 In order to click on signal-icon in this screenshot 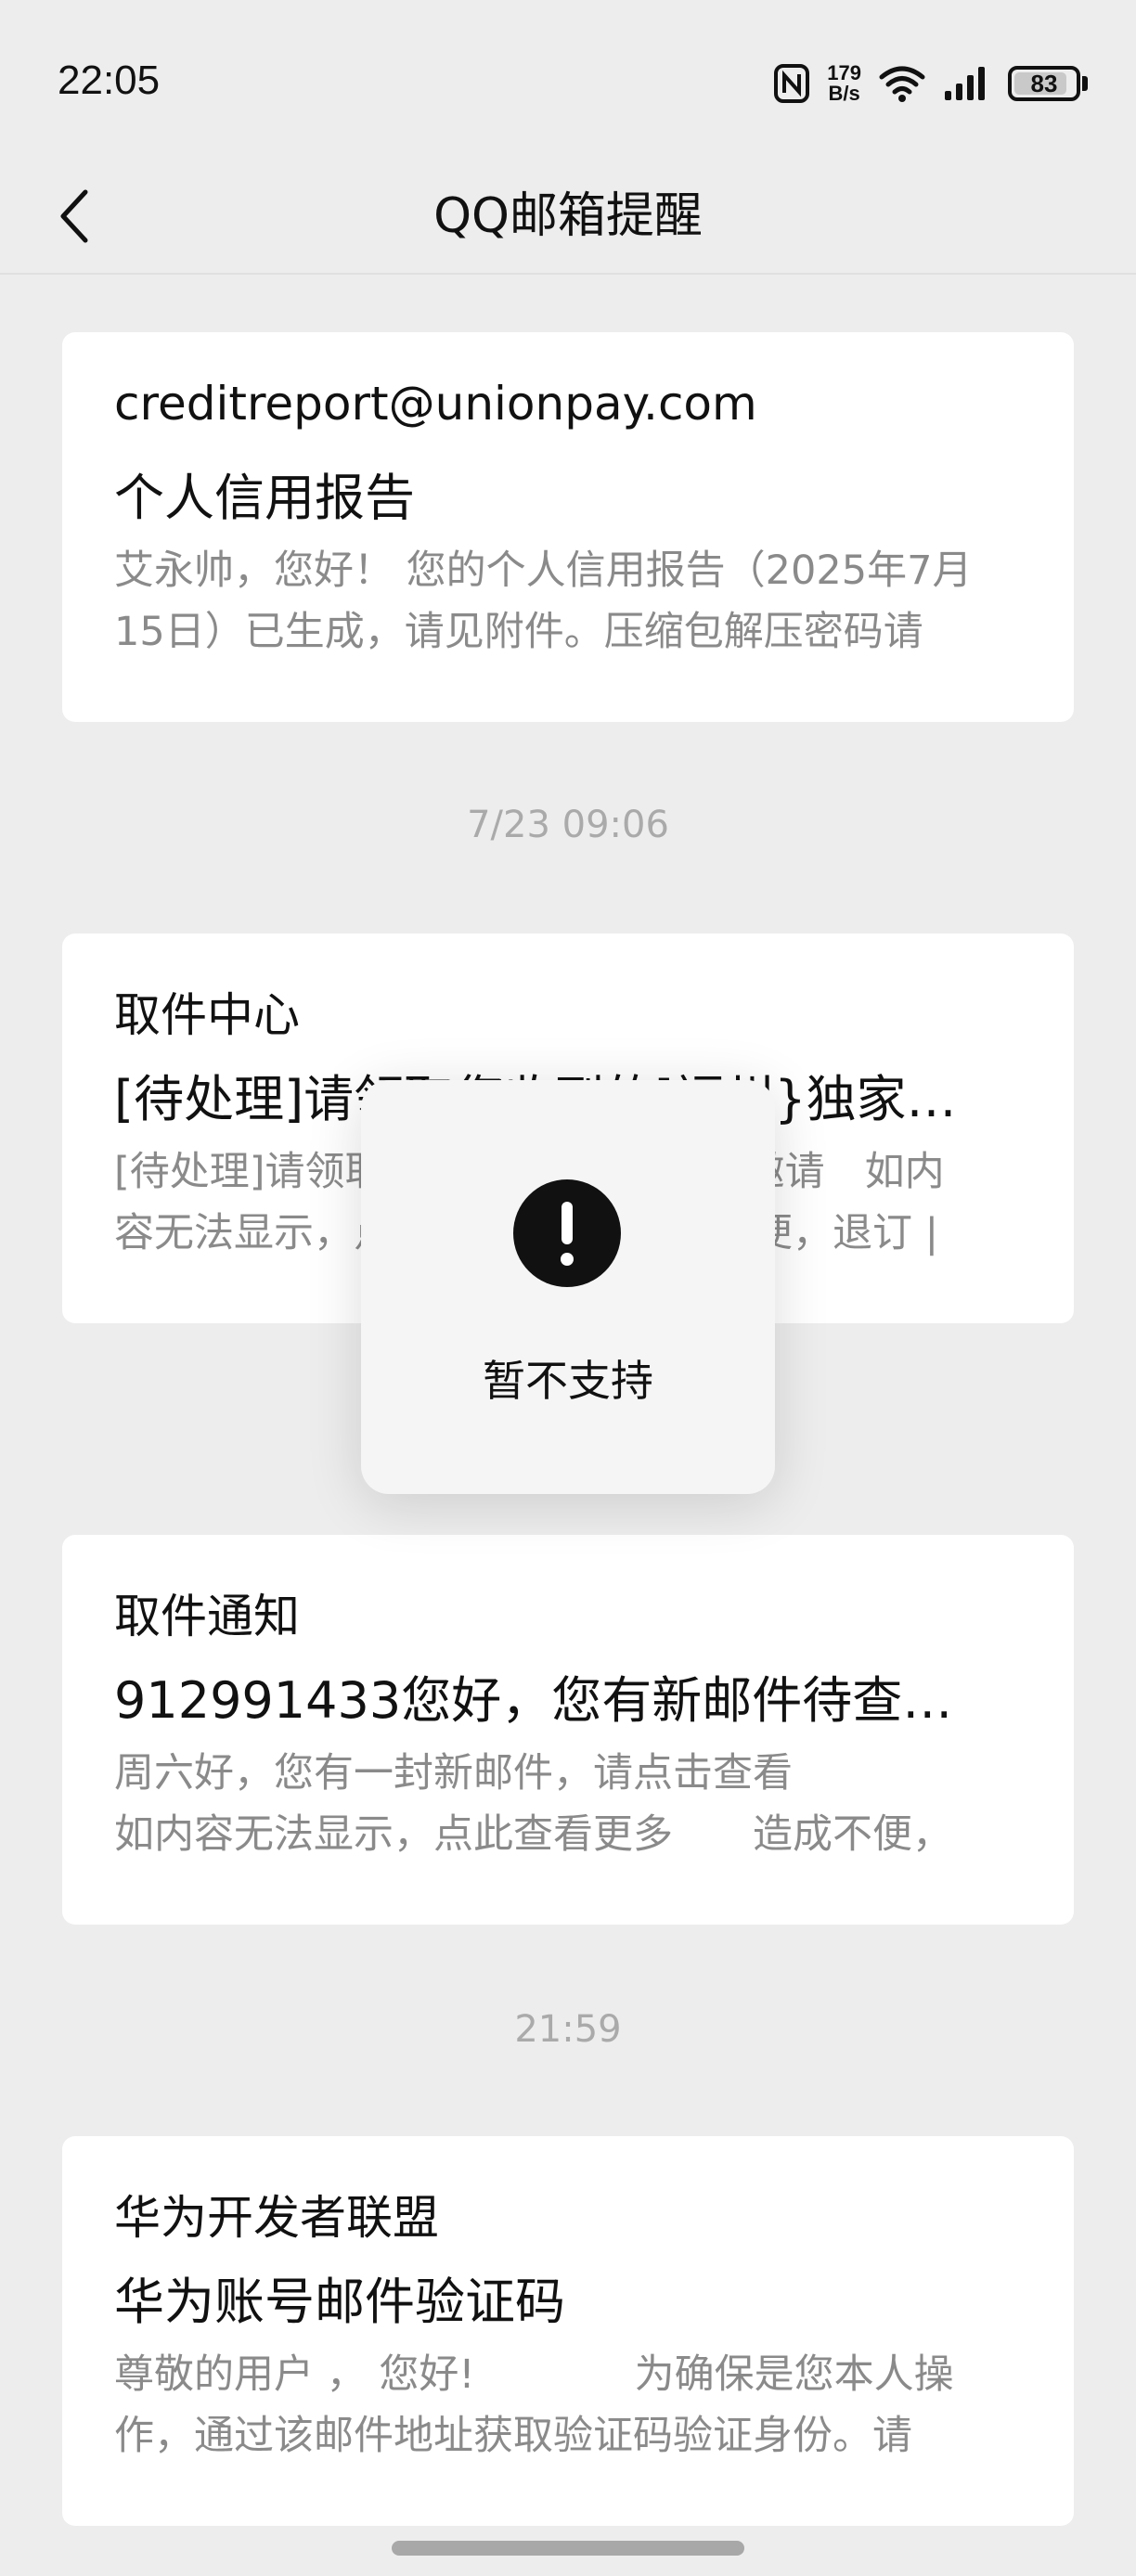, I will do `click(965, 84)`.